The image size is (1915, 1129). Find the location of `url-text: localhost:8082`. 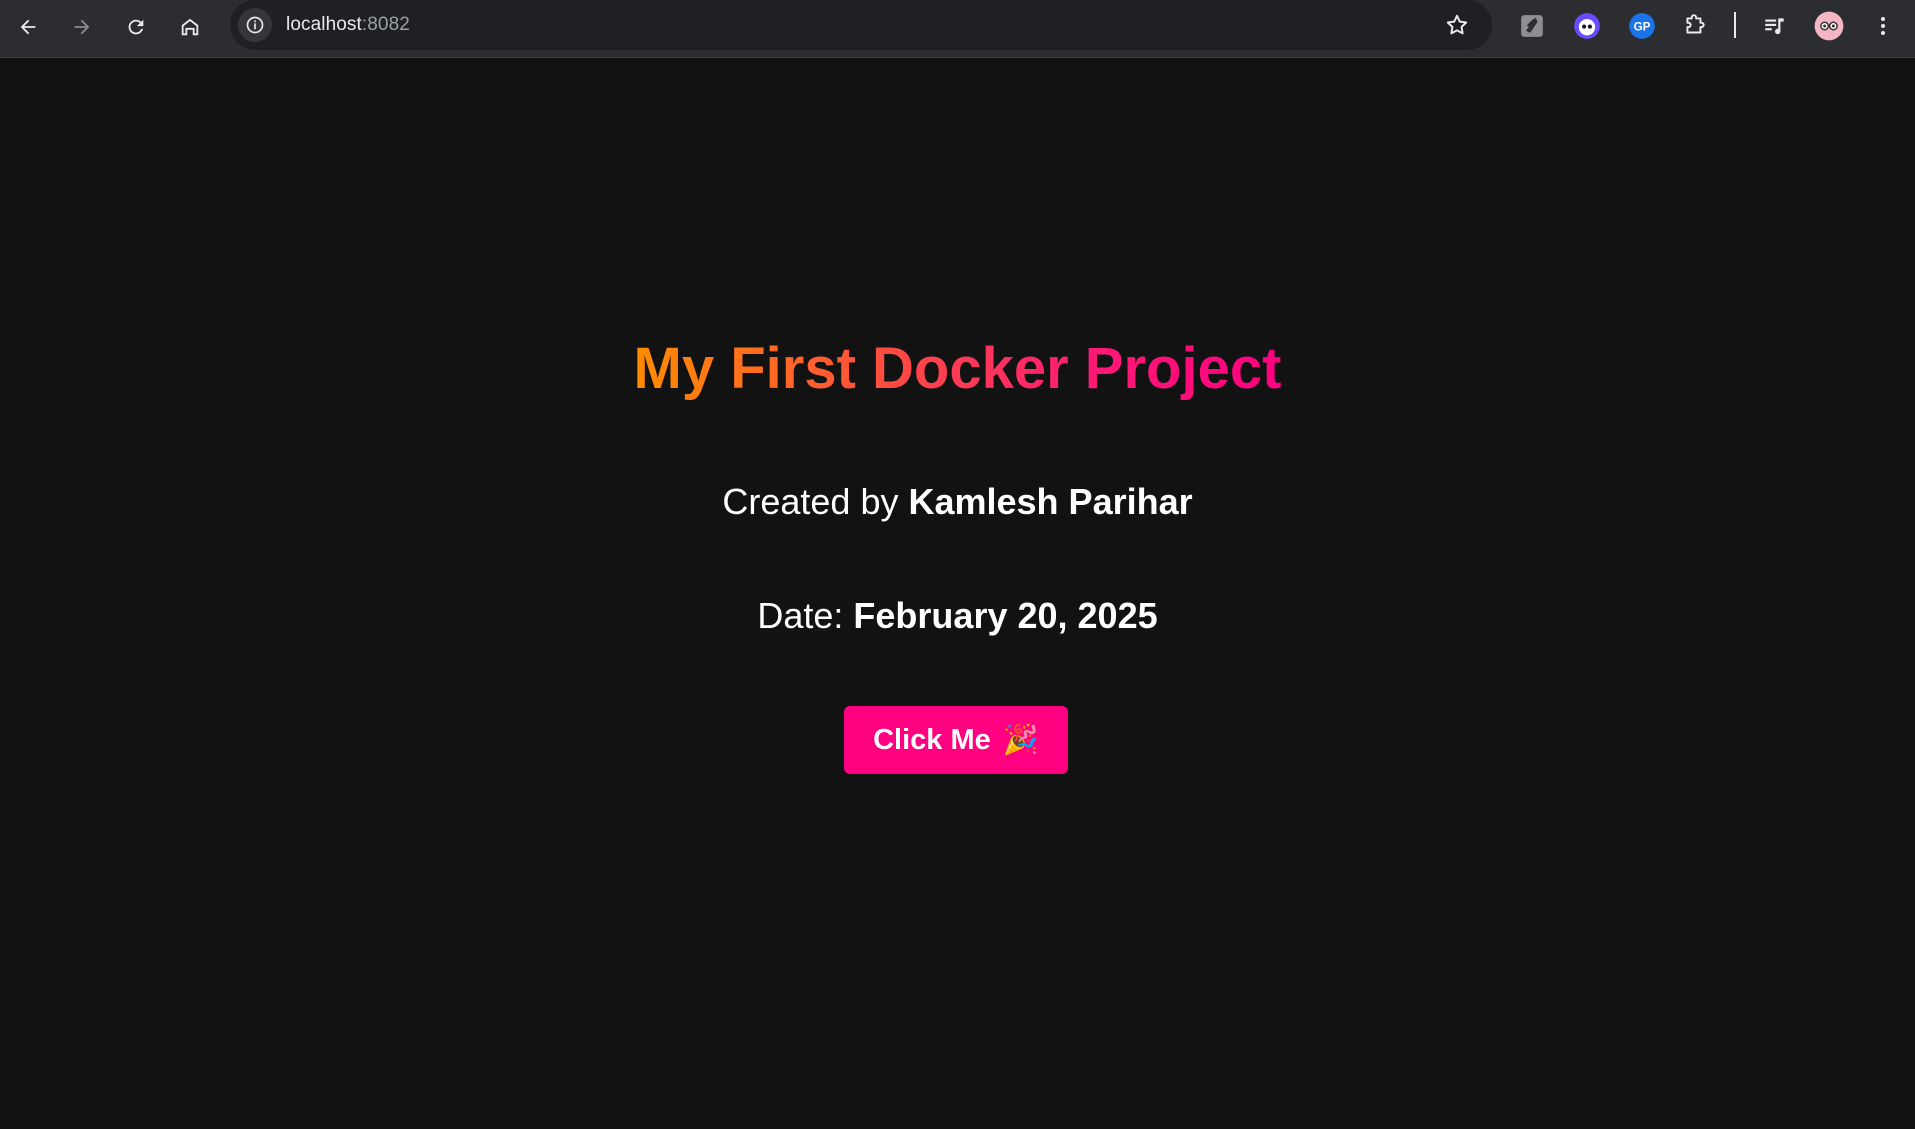

url-text: localhost:8082 is located at coordinates (348, 25).